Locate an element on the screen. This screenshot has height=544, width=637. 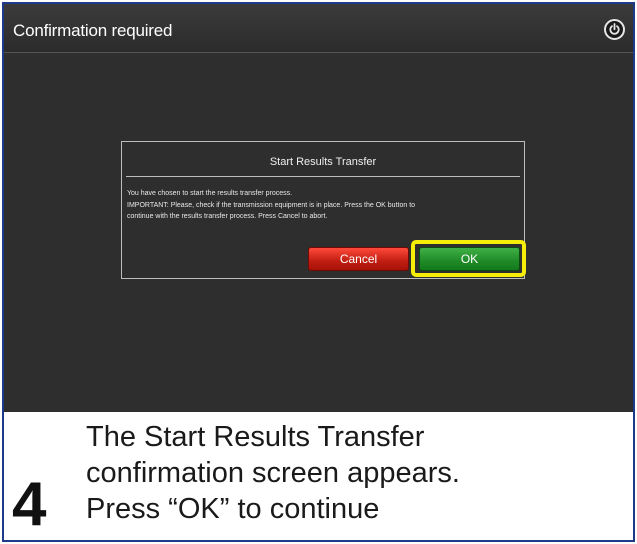
dialog-divider is located at coordinates (323, 176).